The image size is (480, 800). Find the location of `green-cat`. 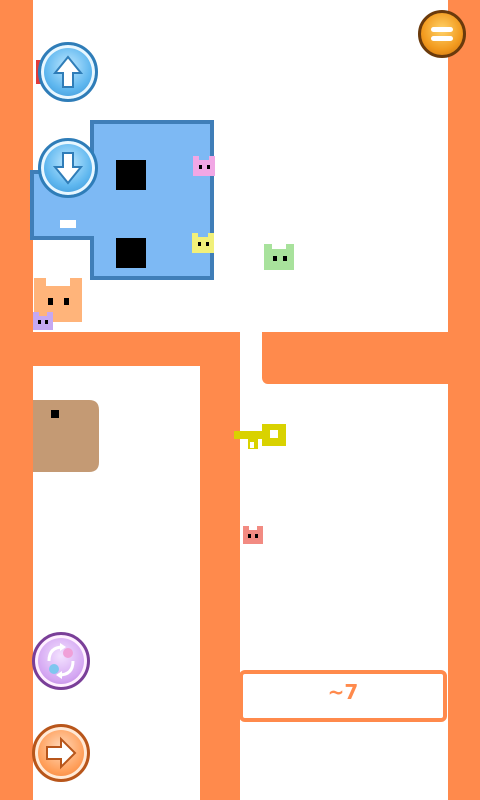

green-cat is located at coordinates (279, 257).